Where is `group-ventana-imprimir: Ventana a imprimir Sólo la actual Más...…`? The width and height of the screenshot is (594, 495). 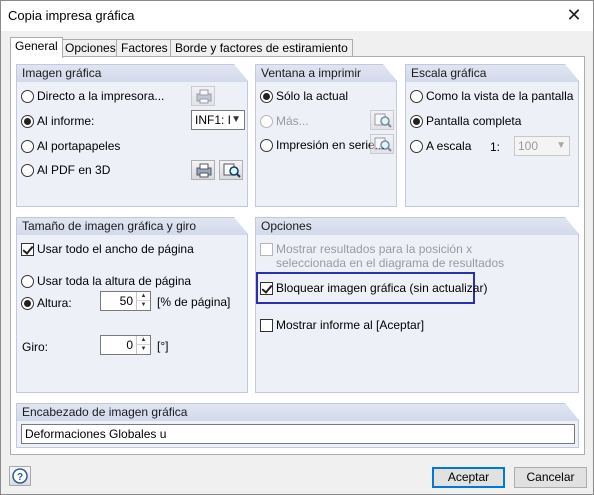 group-ventana-imprimir: Ventana a imprimir Sólo la actual Más...… is located at coordinates (326, 135).